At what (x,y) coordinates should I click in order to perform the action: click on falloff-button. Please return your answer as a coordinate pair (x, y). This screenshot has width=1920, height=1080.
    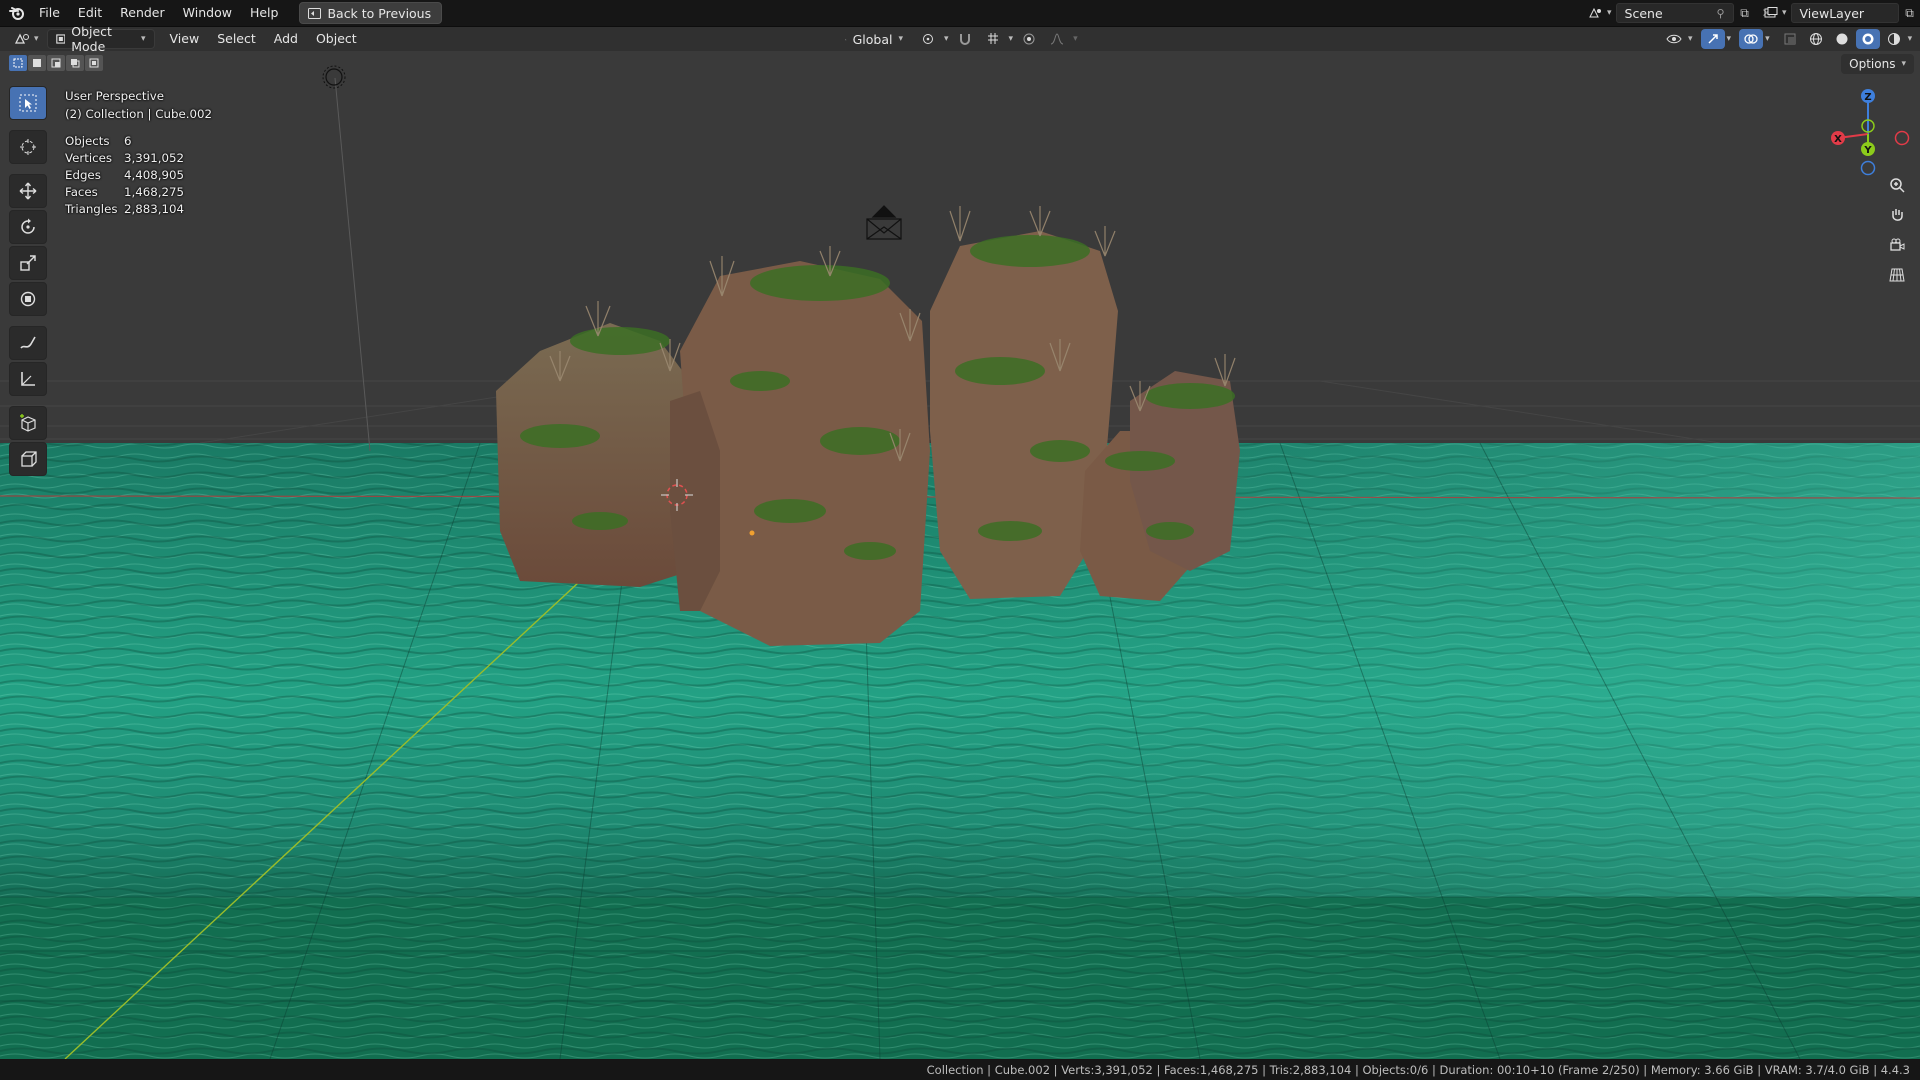
    Looking at the image, I should click on (1057, 39).